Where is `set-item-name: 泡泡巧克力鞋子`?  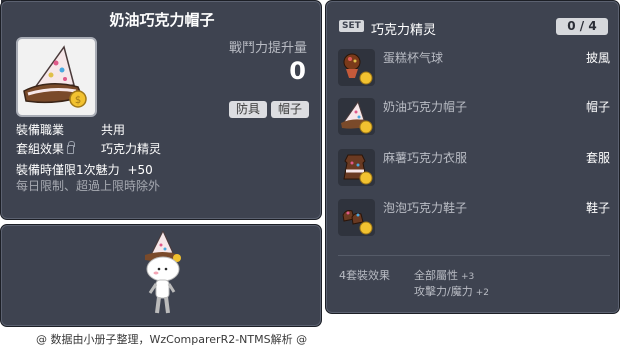
set-item-name: 泡泡巧克力鞋子 is located at coordinates (425, 208).